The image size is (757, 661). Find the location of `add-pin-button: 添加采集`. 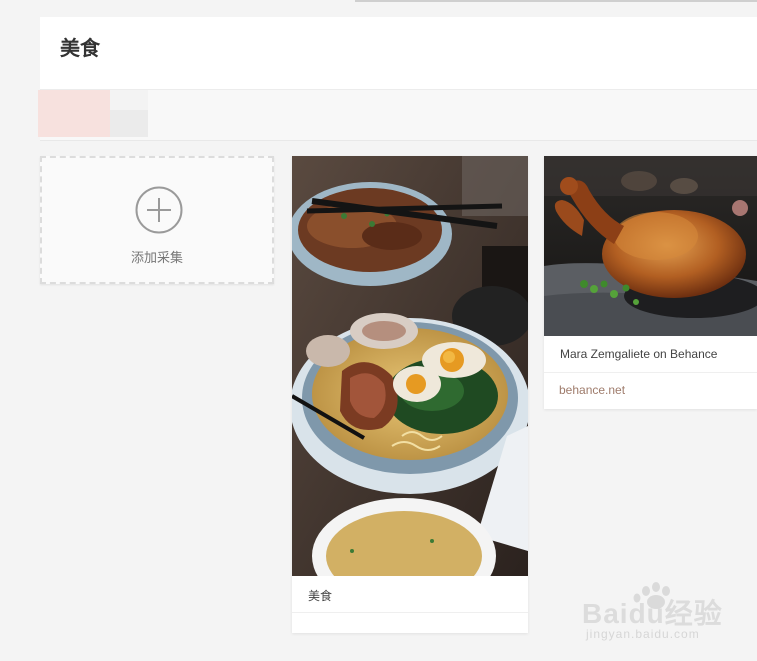

add-pin-button: 添加采集 is located at coordinates (157, 220).